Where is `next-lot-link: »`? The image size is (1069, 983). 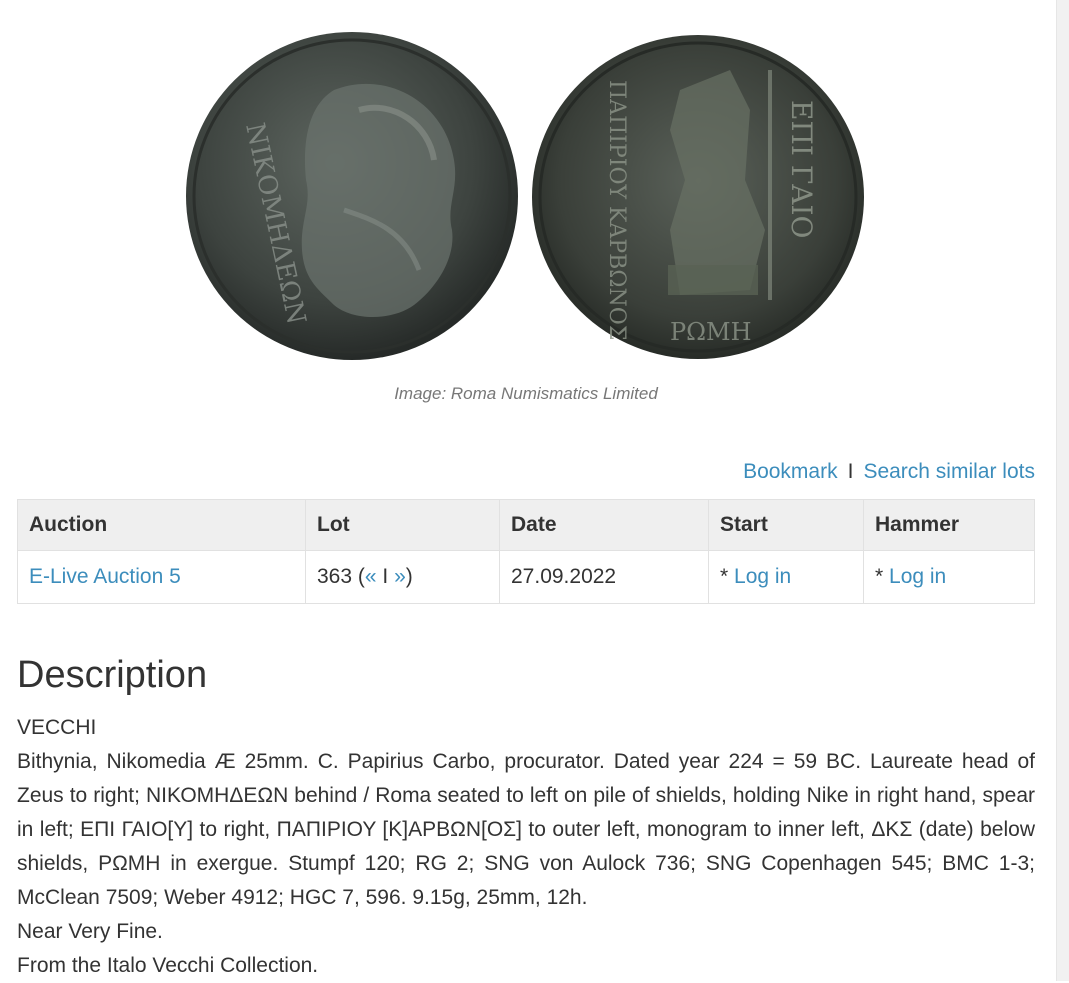
next-lot-link: » is located at coordinates (400, 576).